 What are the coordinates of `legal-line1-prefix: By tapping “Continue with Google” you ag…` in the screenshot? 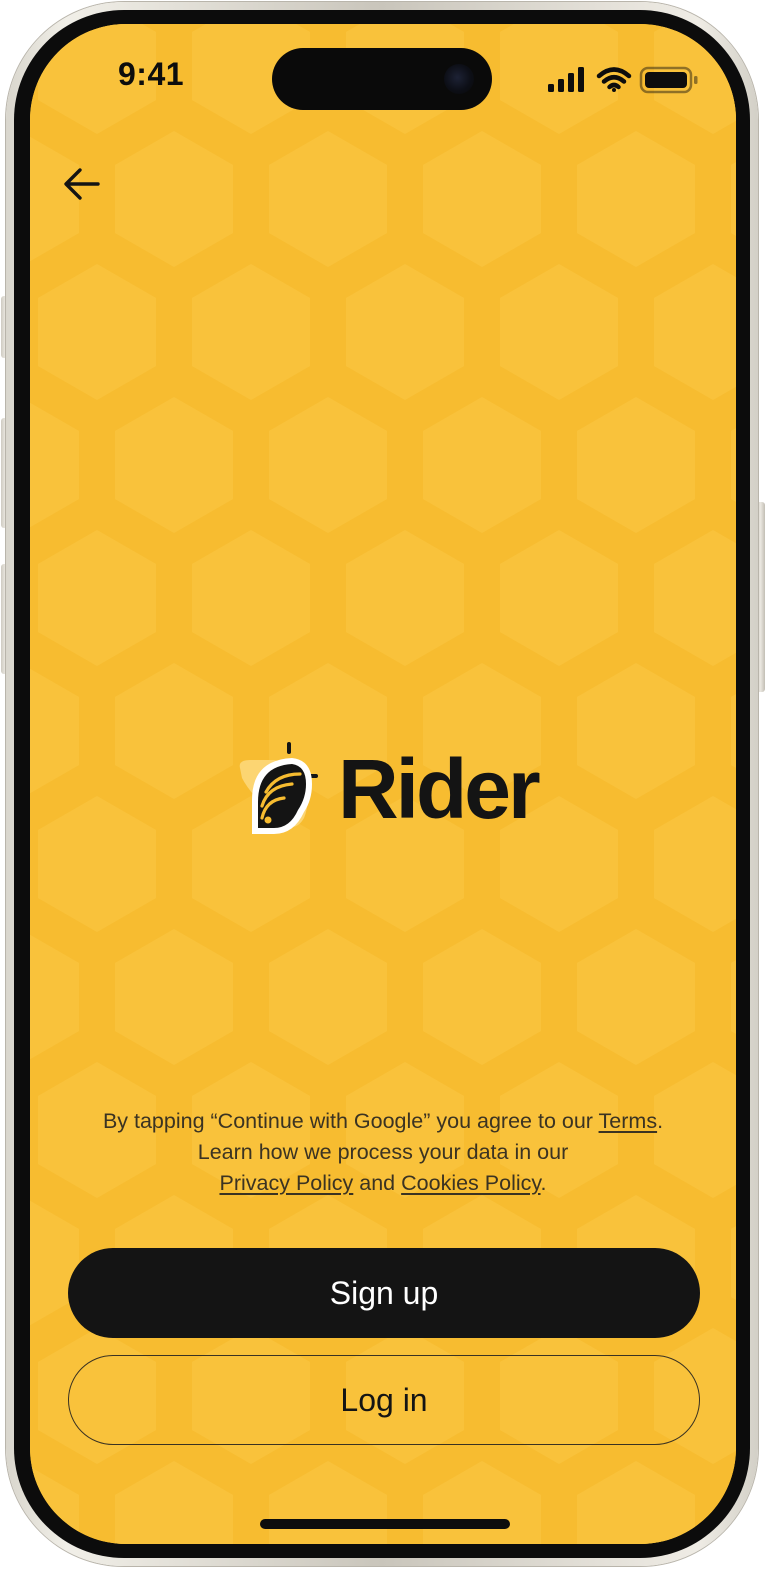 It's located at (350, 1121).